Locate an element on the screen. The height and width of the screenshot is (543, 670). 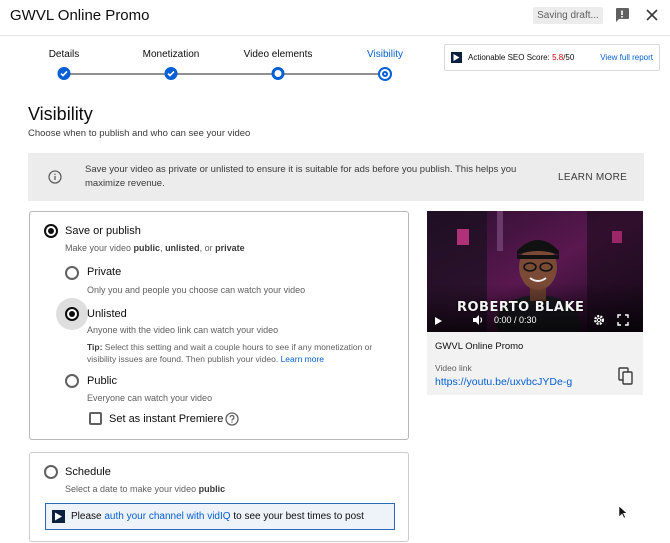
instant-premiere-checkbox is located at coordinates (95, 418).